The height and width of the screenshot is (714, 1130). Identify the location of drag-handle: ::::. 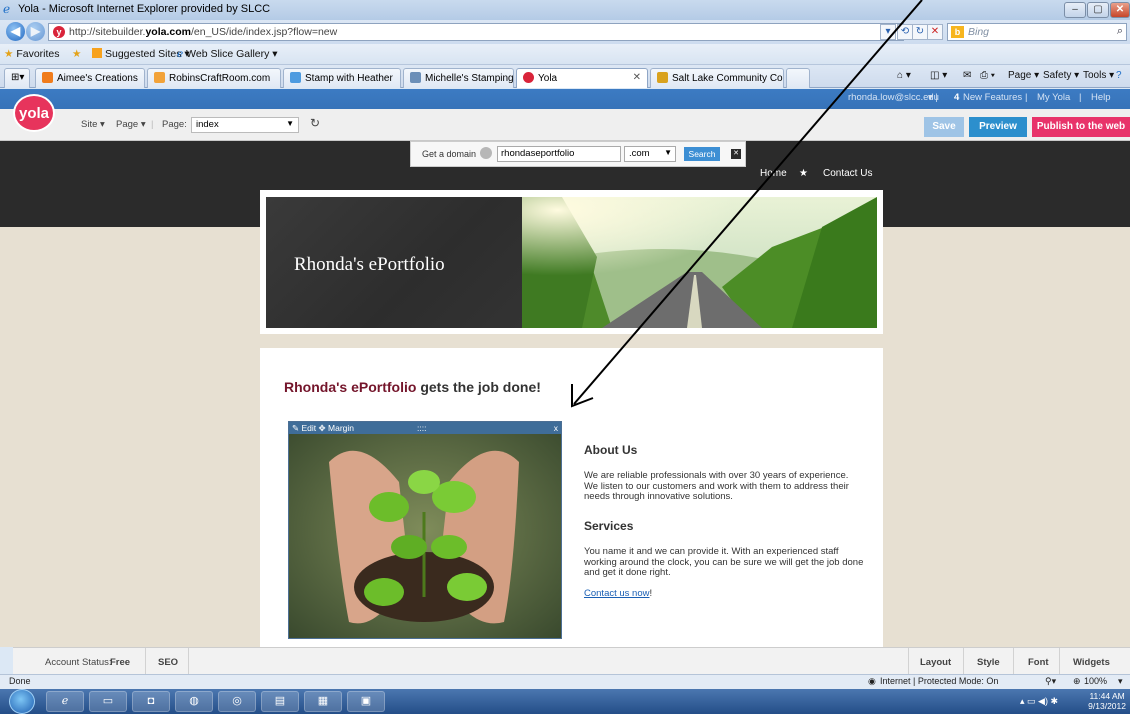
(421, 428).